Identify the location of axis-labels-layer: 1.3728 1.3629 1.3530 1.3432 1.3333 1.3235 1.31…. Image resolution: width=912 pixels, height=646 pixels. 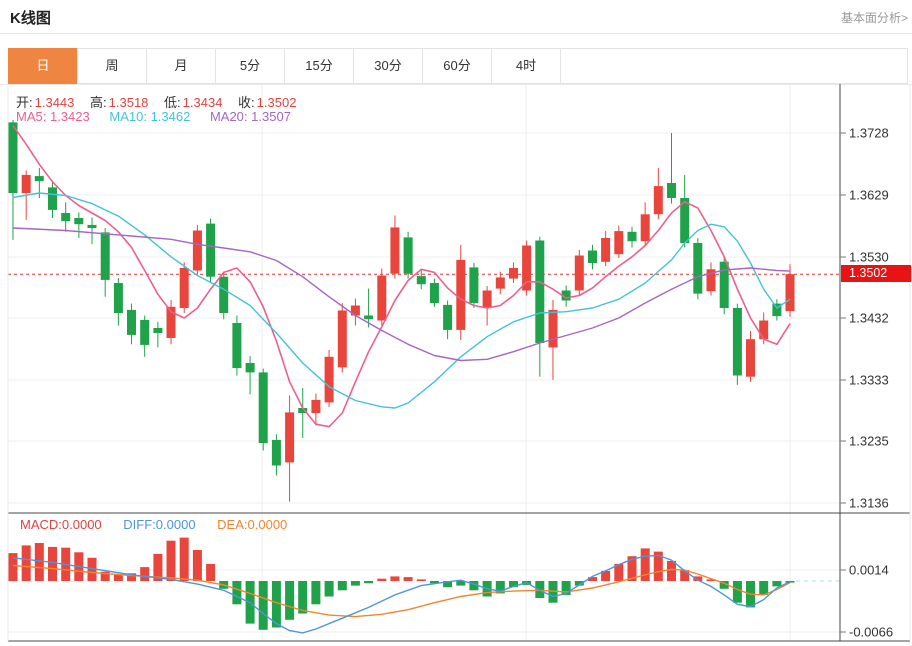
(866, 383).